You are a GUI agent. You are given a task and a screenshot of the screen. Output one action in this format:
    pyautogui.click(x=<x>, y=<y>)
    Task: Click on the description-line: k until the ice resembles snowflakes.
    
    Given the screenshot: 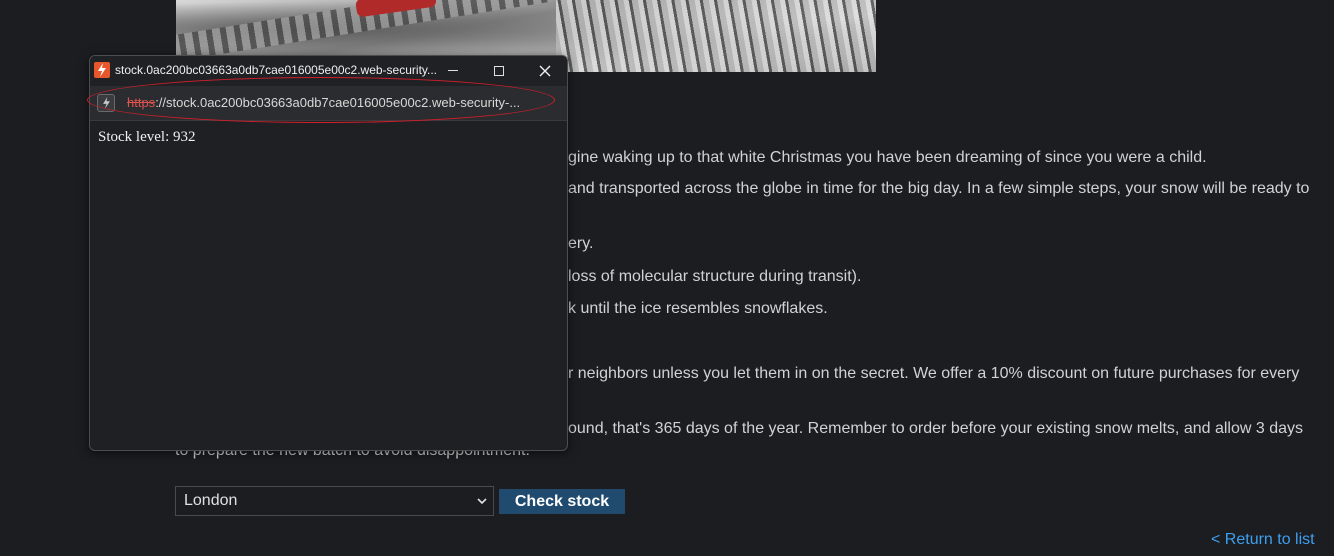 What is the action you would take?
    pyautogui.click(x=698, y=308)
    